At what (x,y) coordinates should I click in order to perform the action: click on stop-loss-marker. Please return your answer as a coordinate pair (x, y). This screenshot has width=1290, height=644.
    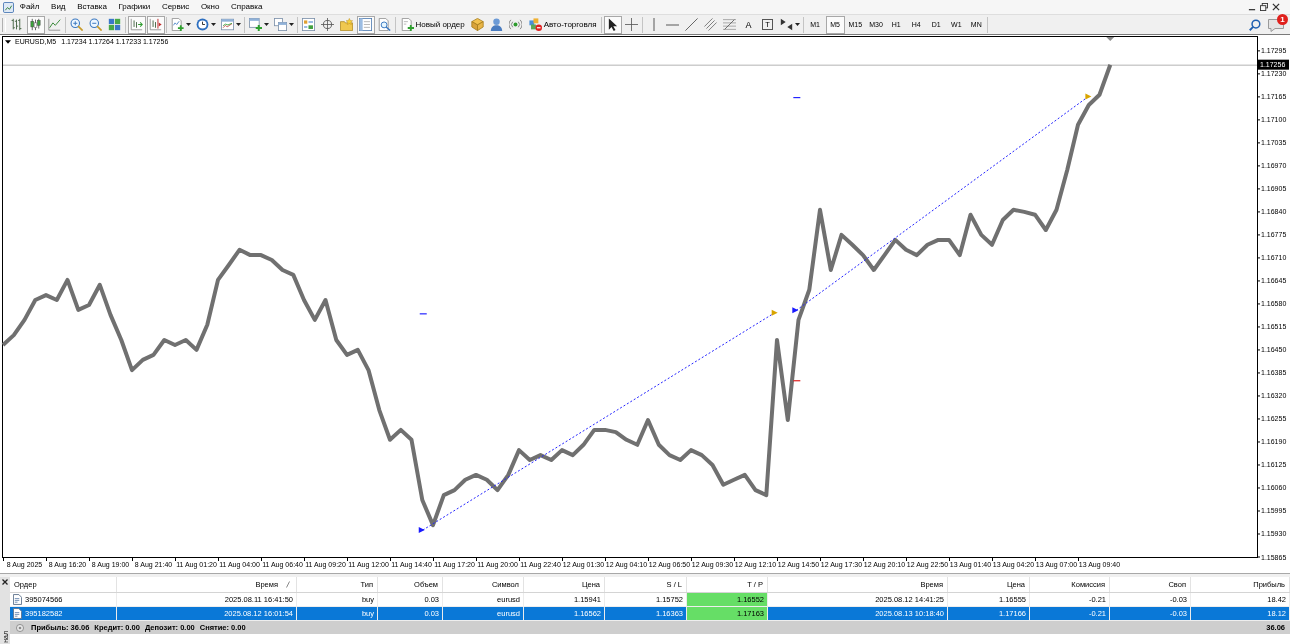
    Looking at the image, I should click on (796, 381).